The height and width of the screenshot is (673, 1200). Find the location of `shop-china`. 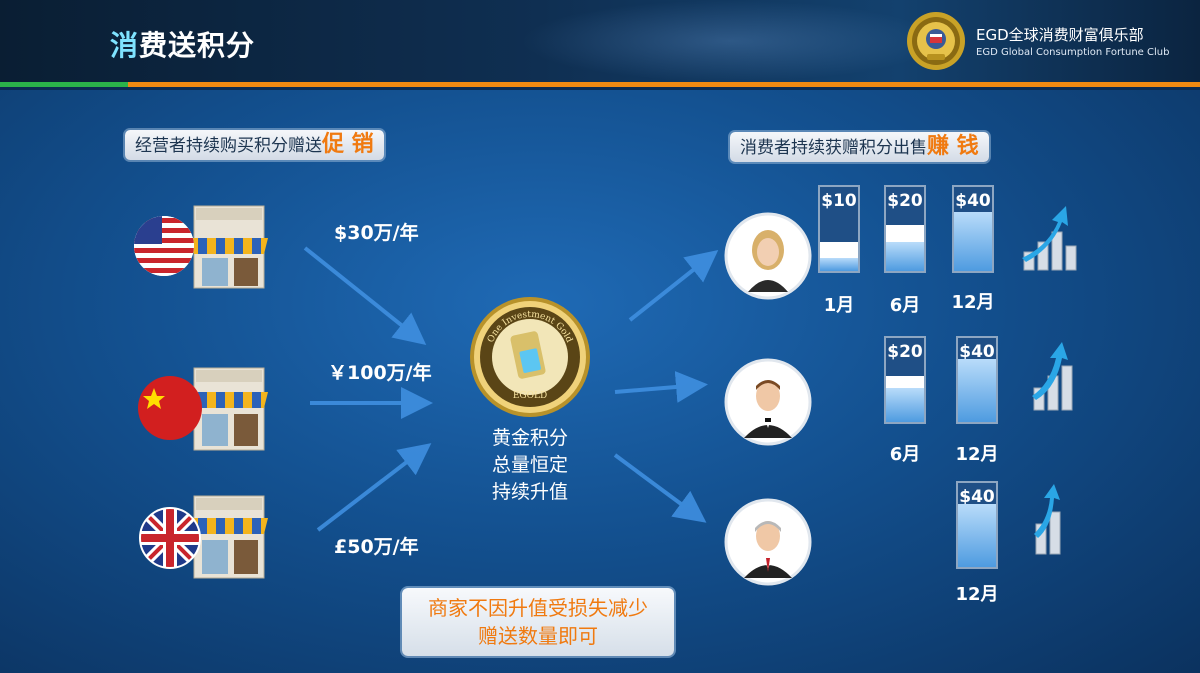

shop-china is located at coordinates (203, 409).